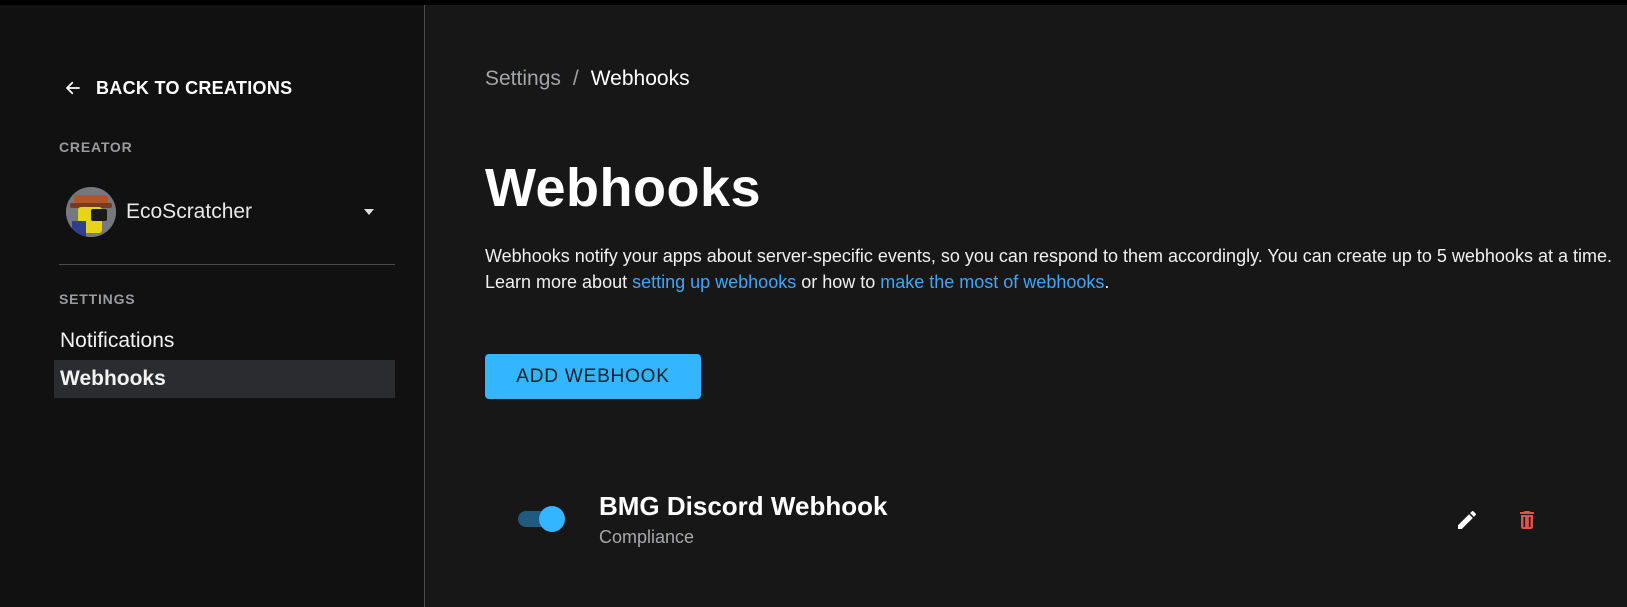  What do you see at coordinates (838, 282) in the screenshot?
I see `description-text: or how to` at bounding box center [838, 282].